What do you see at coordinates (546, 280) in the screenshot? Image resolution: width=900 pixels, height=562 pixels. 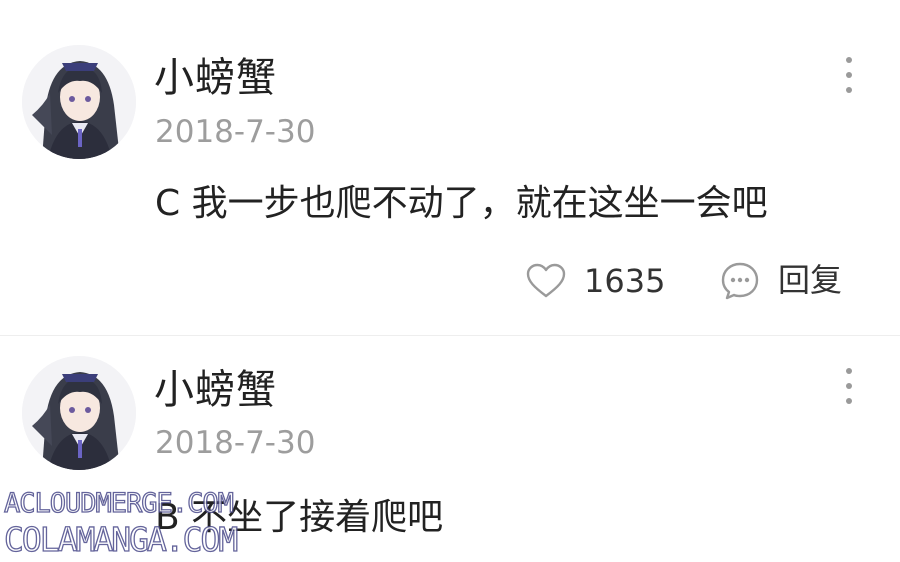 I see `heart-outline-icon` at bounding box center [546, 280].